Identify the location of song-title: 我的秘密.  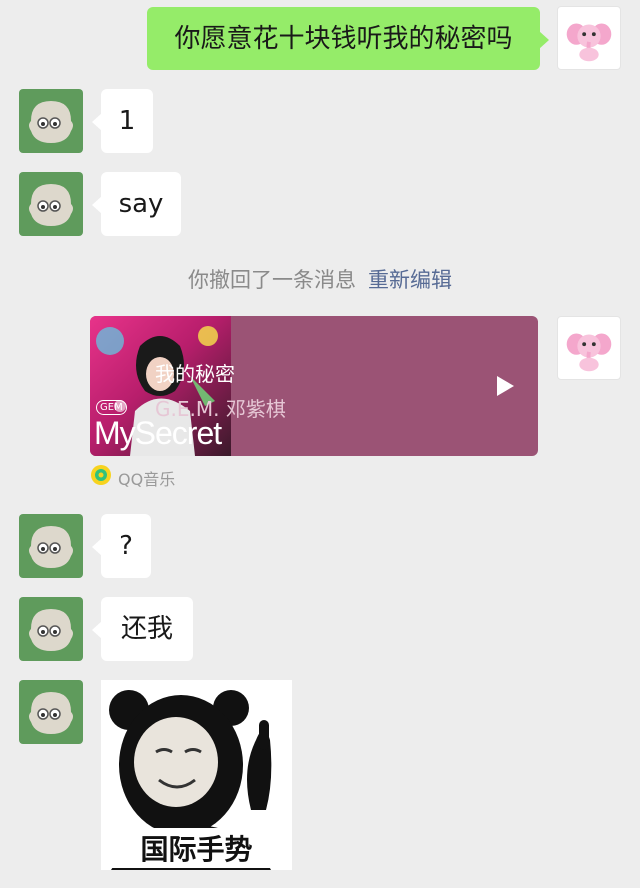
(195, 374).